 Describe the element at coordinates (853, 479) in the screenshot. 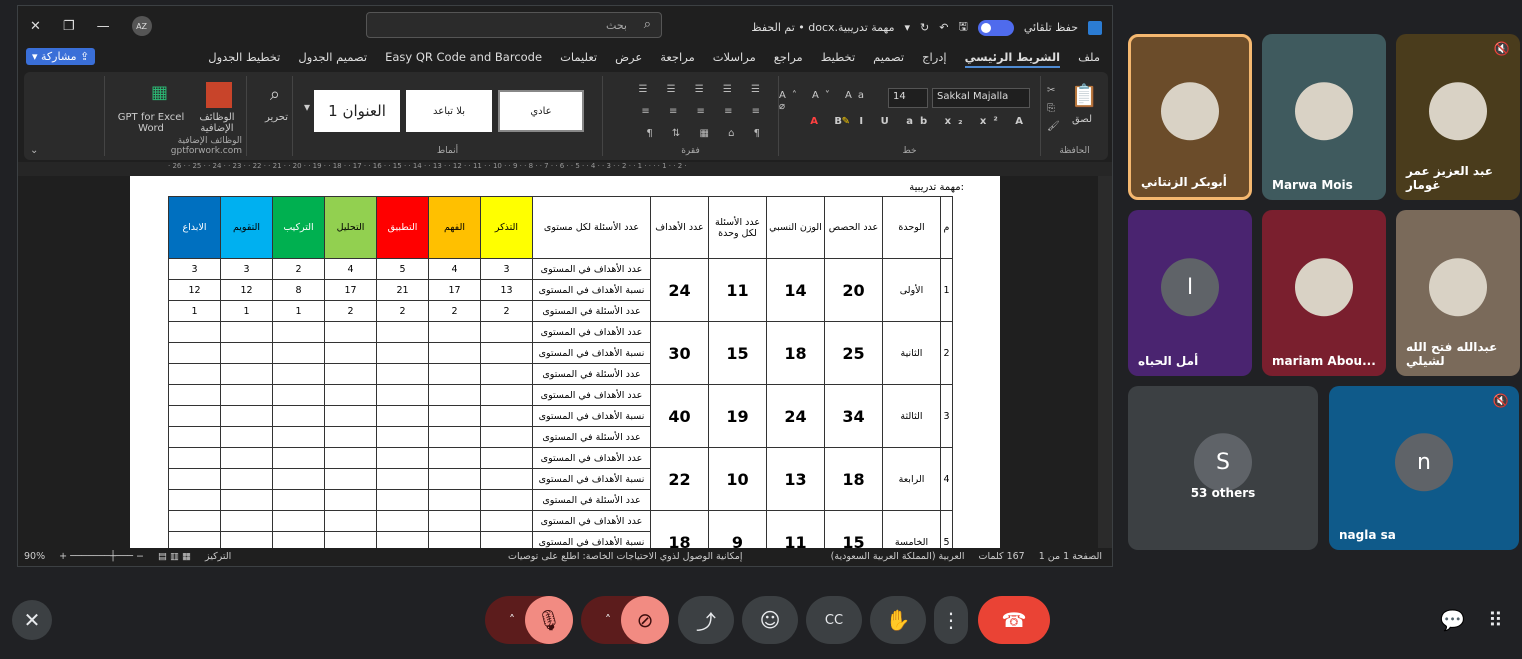

I see `unit-classes: 18` at that location.